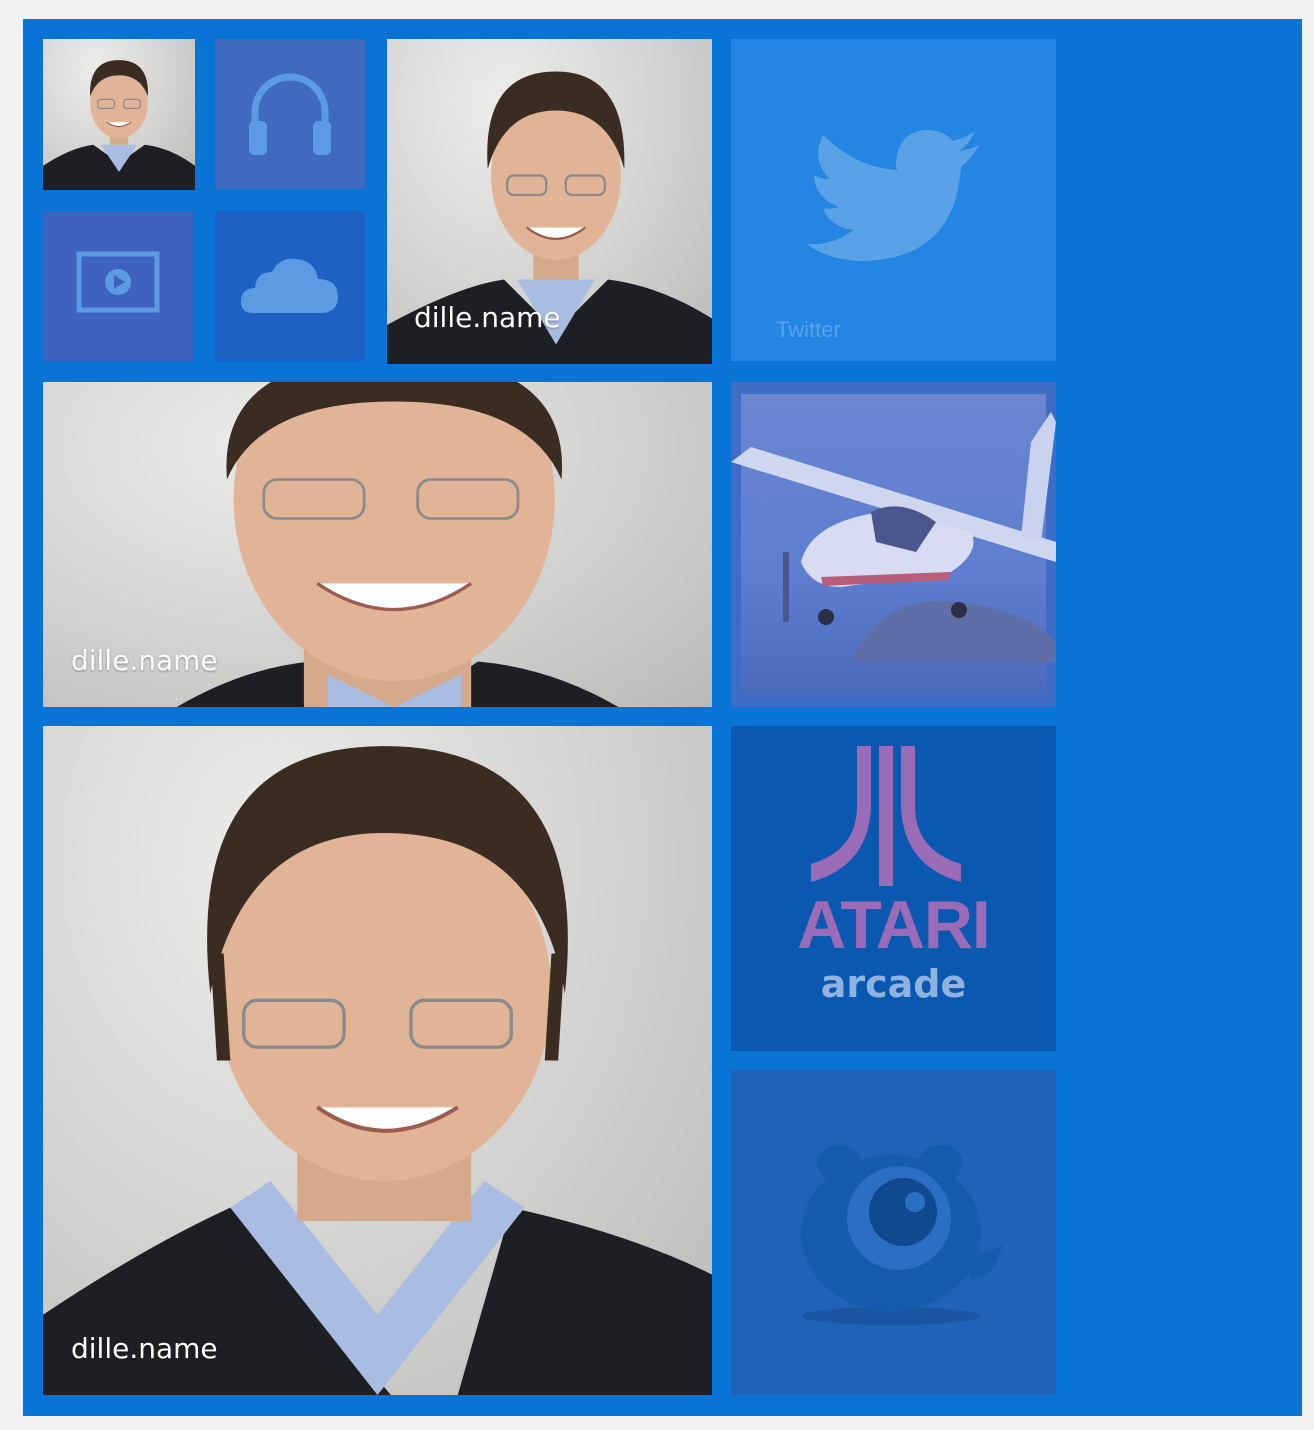 The height and width of the screenshot is (1430, 1314). I want to click on twitter-label: Twitter, so click(808, 329).